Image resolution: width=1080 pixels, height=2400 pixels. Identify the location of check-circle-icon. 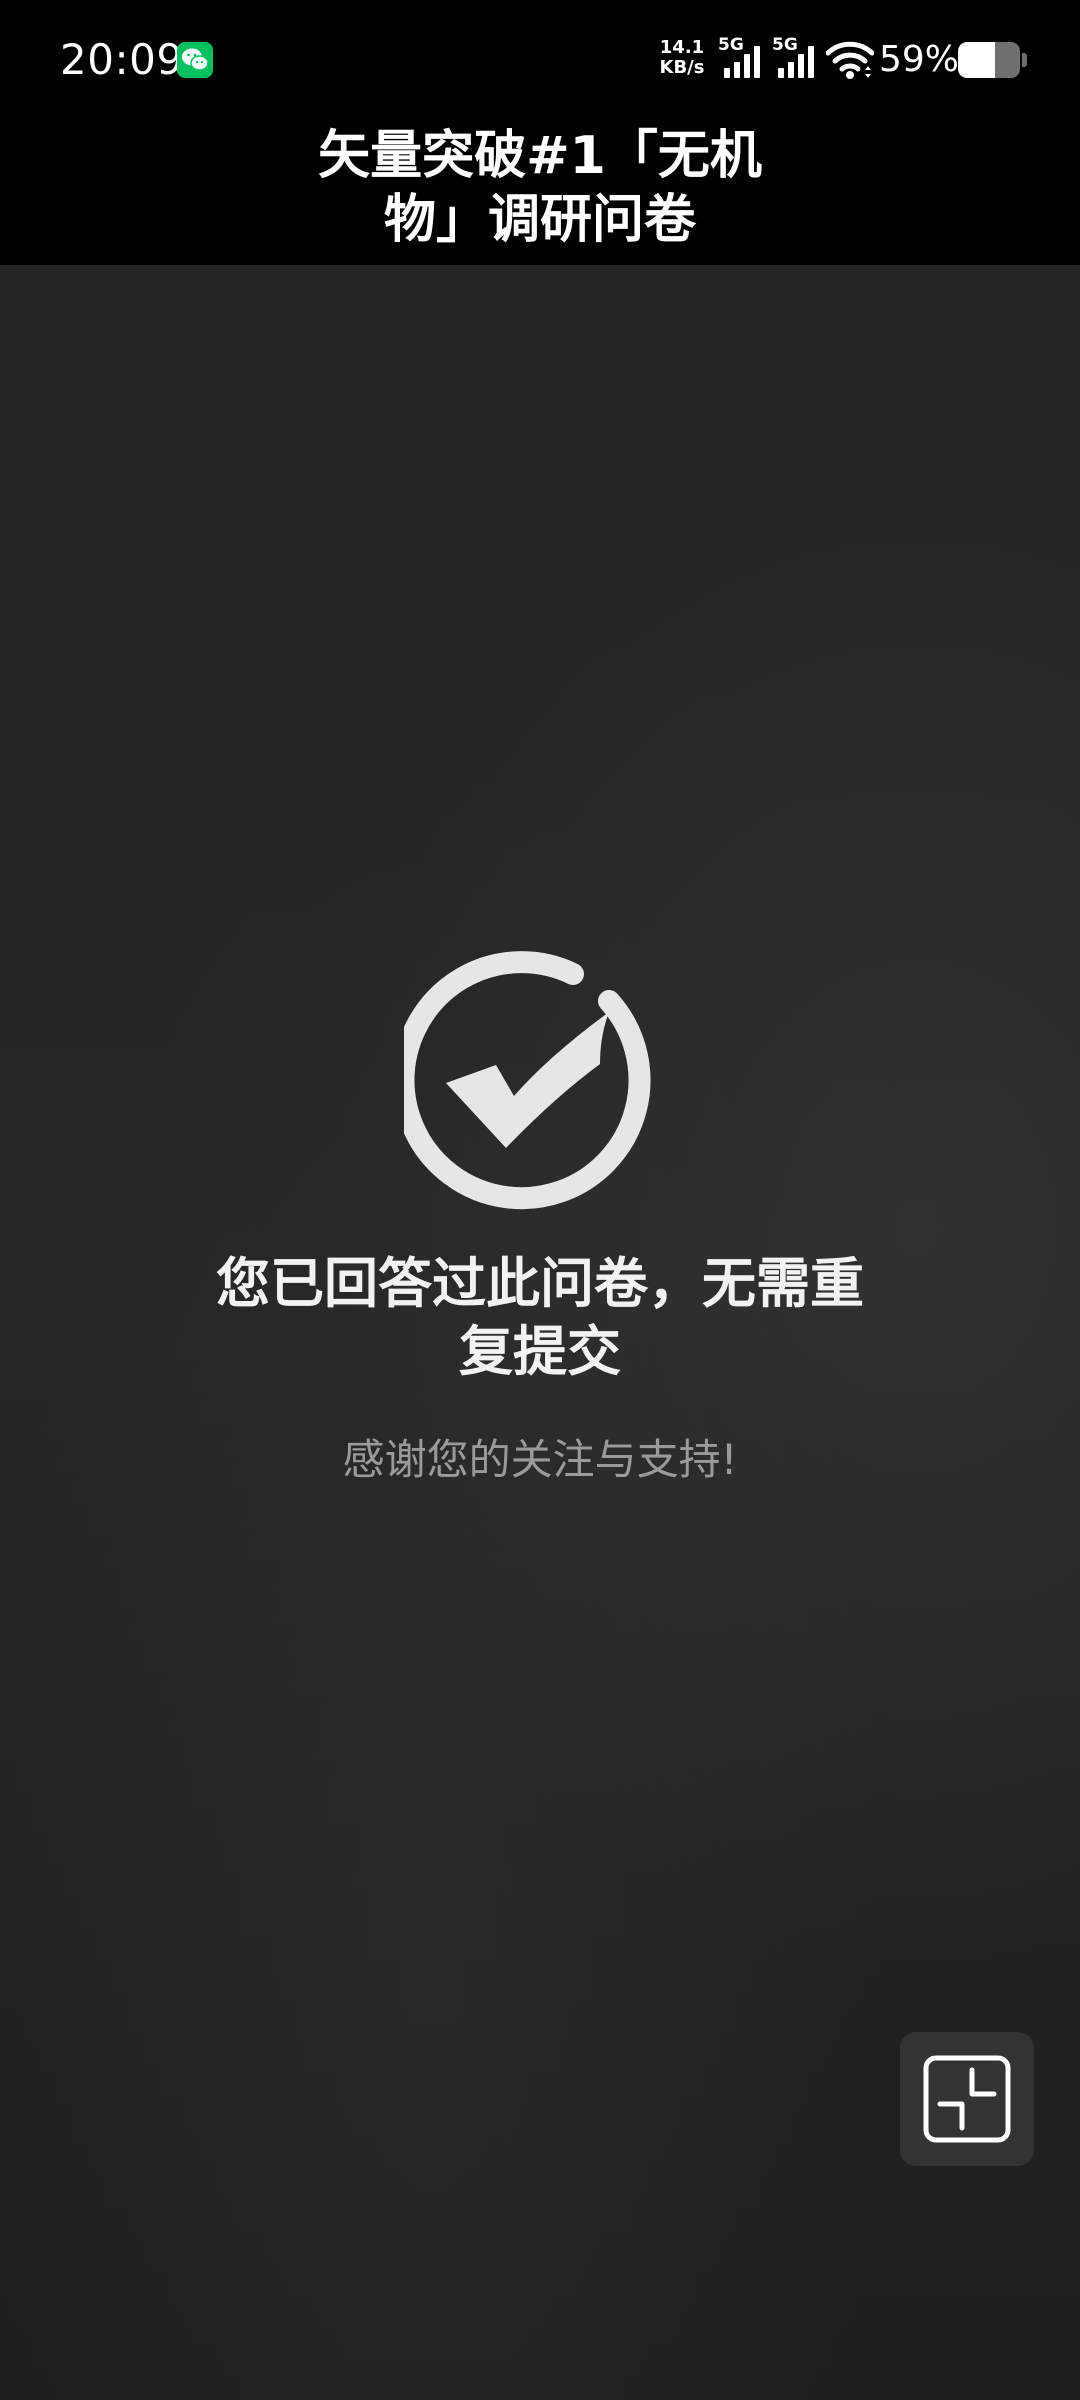
(533, 1083).